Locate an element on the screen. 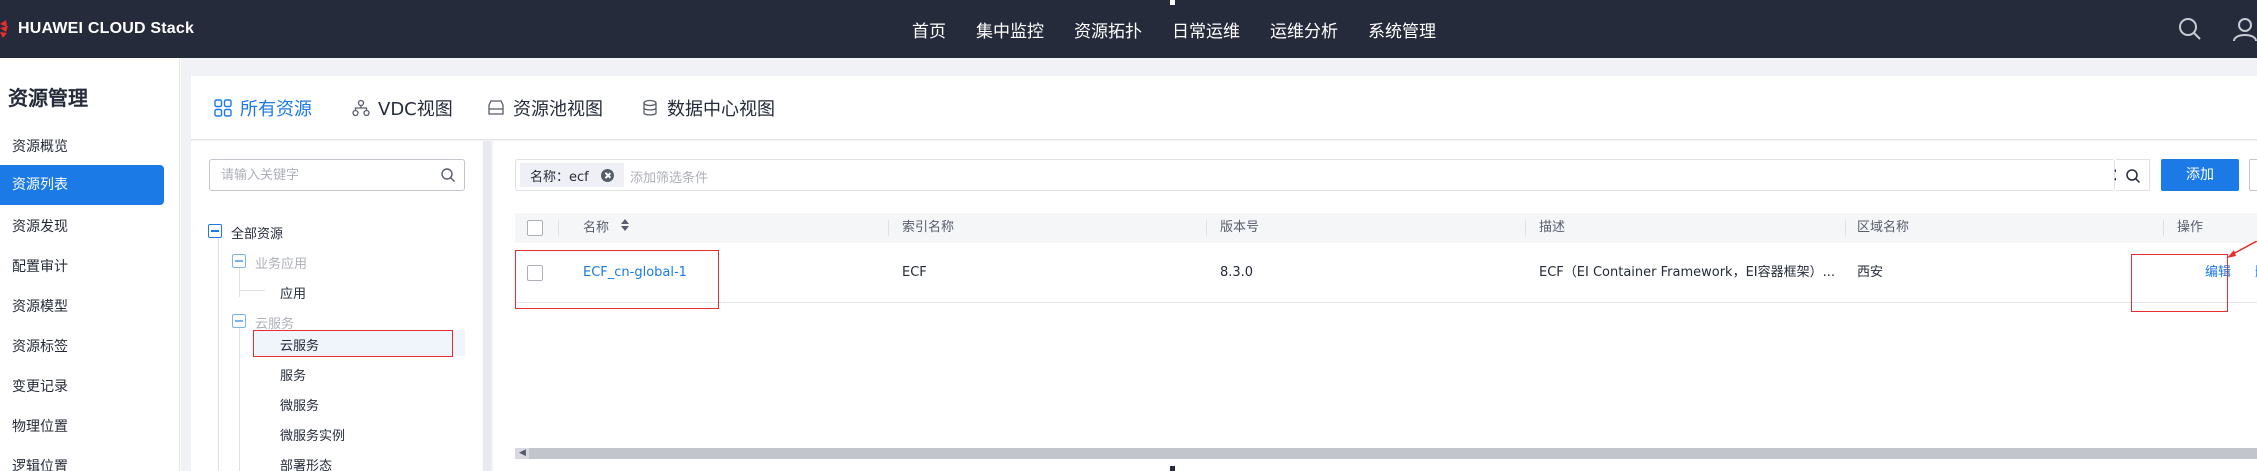 This screenshot has height=471, width=2257. top-nav-system: 系统管理 is located at coordinates (1402, 29).